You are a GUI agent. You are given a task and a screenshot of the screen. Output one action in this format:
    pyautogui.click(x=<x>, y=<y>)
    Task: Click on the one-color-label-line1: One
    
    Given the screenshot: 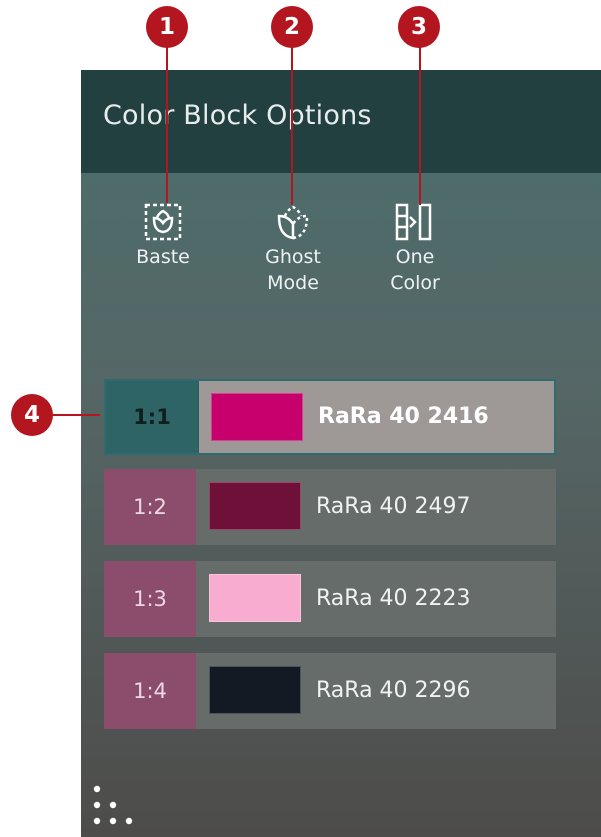 What is the action you would take?
    pyautogui.click(x=415, y=257)
    